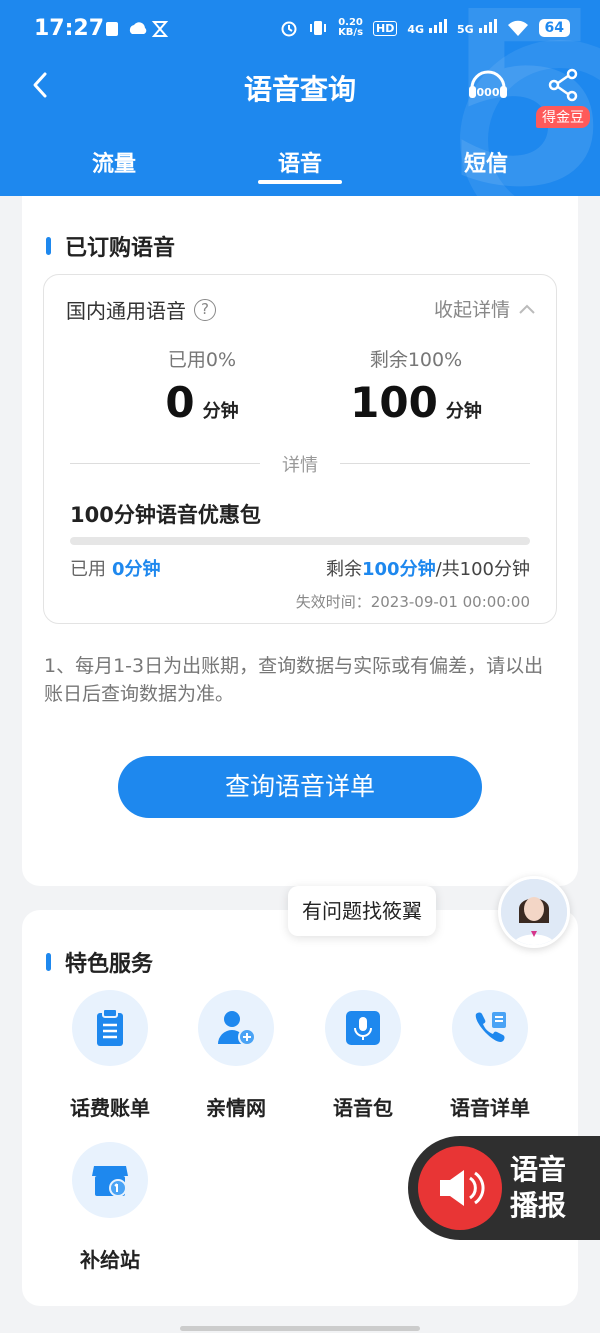 Image resolution: width=600 pixels, height=1333 pixels. I want to click on status-bar: 17:27 0.20 KB/s HD 4G 5G 64, so click(300, 30).